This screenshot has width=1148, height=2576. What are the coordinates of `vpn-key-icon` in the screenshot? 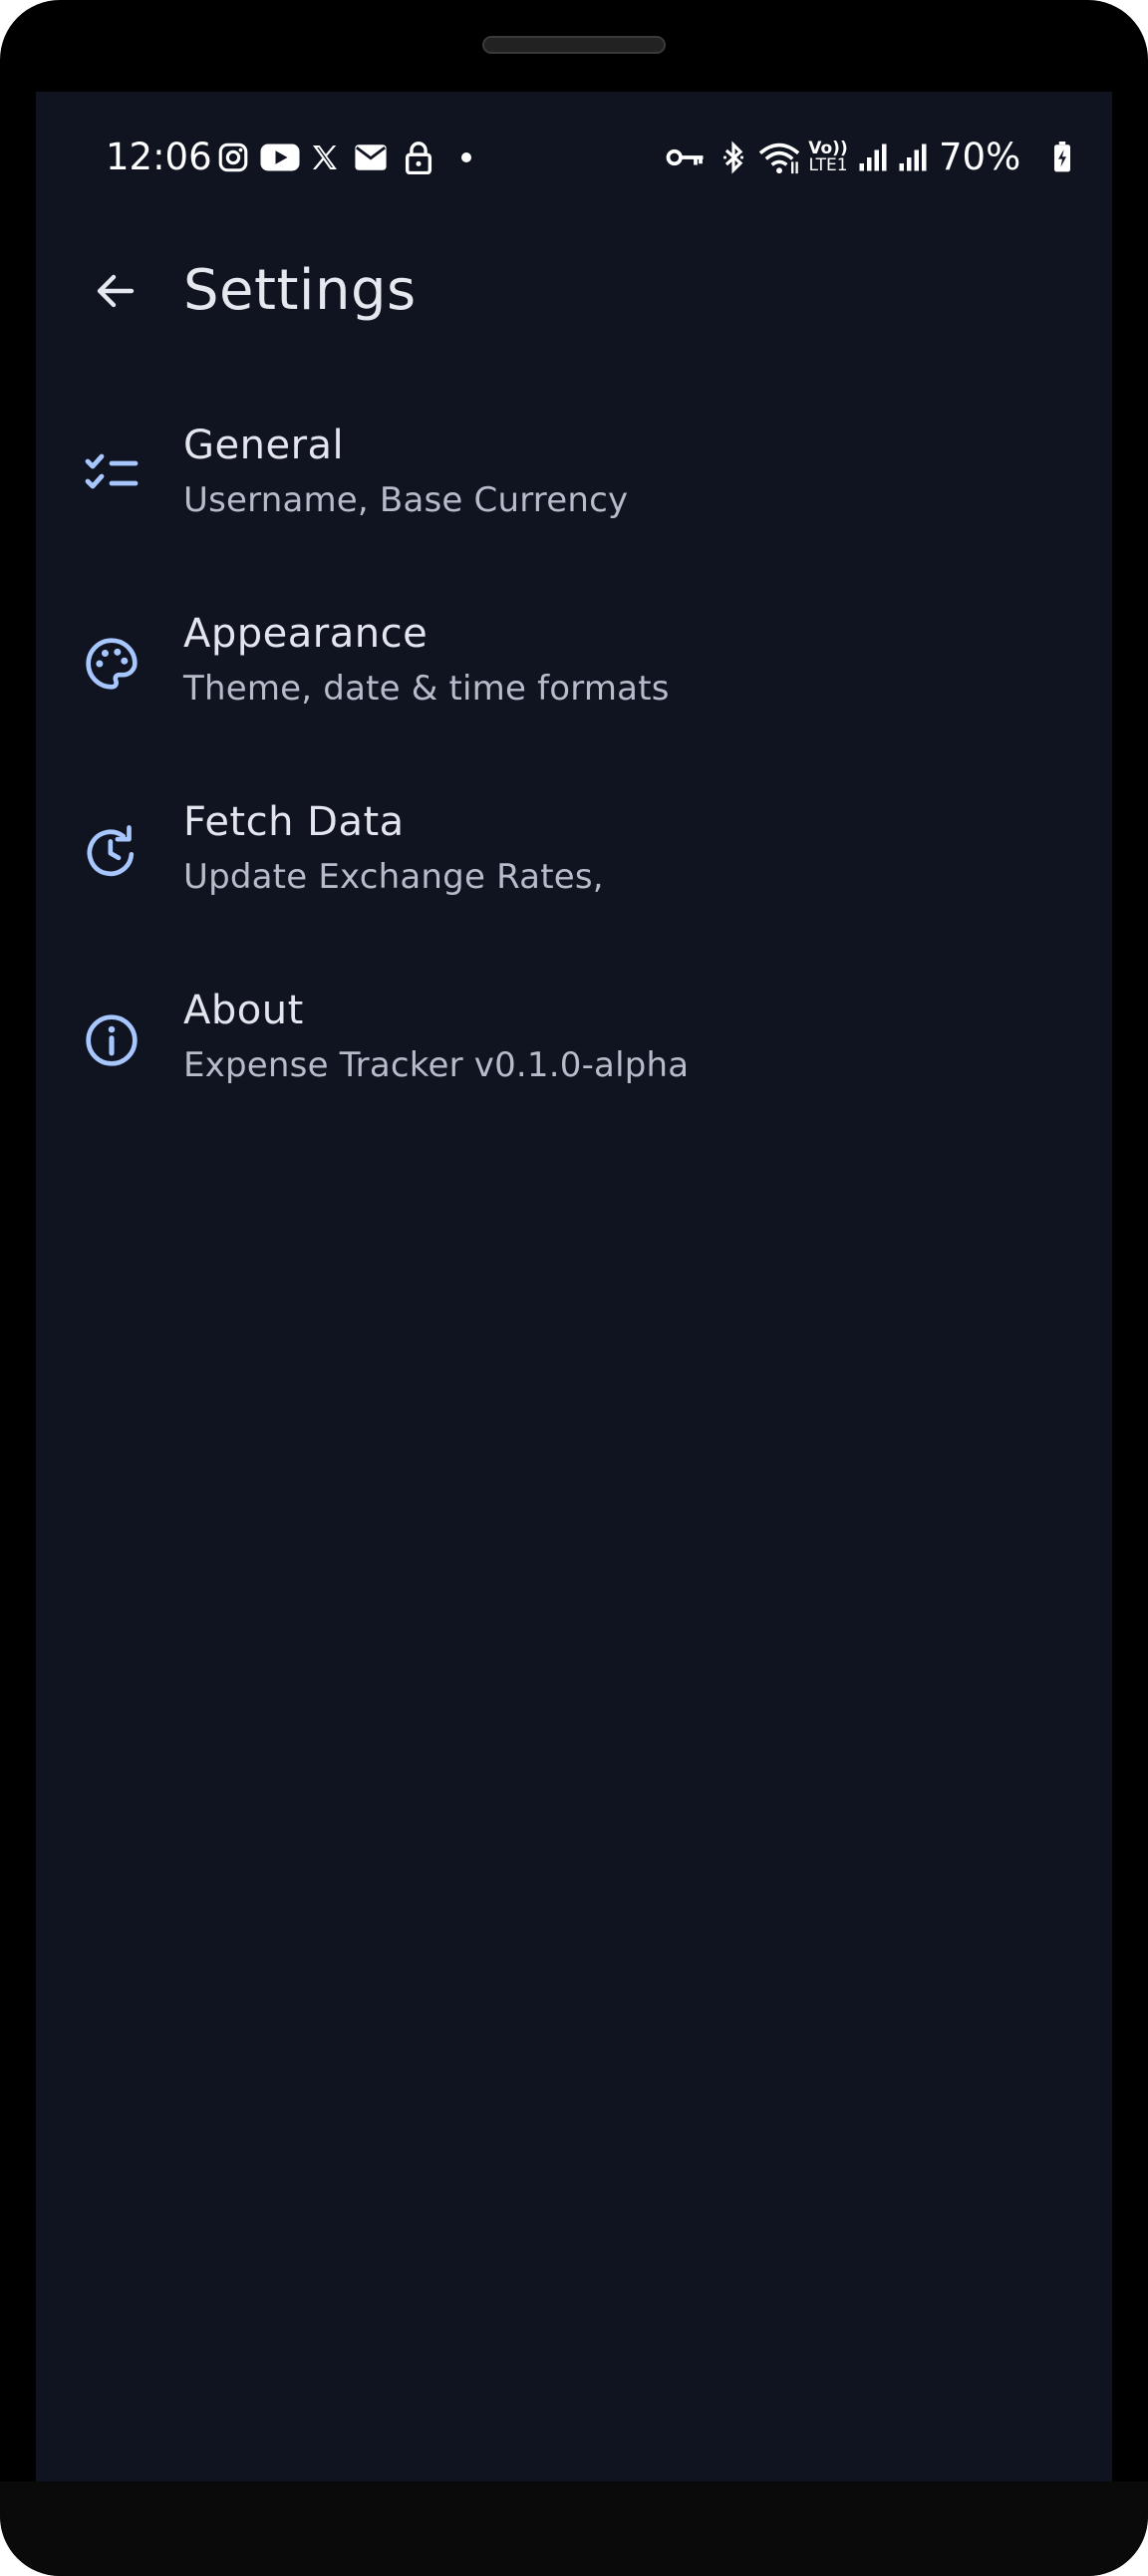 It's located at (686, 157).